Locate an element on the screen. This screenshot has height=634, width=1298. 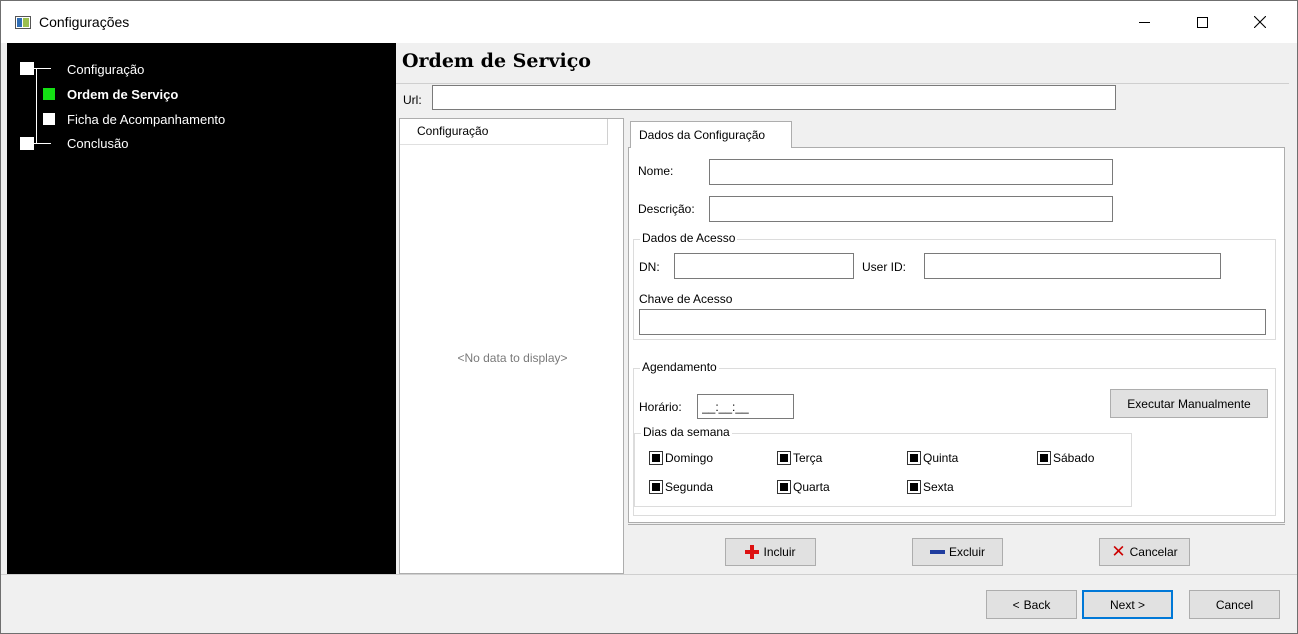
minimize-button is located at coordinates (1144, 22).